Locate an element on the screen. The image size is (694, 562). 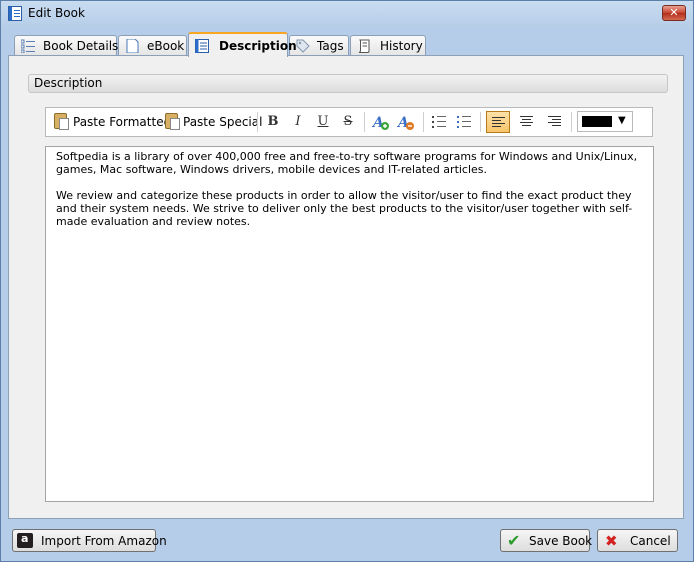
close-button: ✕ is located at coordinates (674, 13).